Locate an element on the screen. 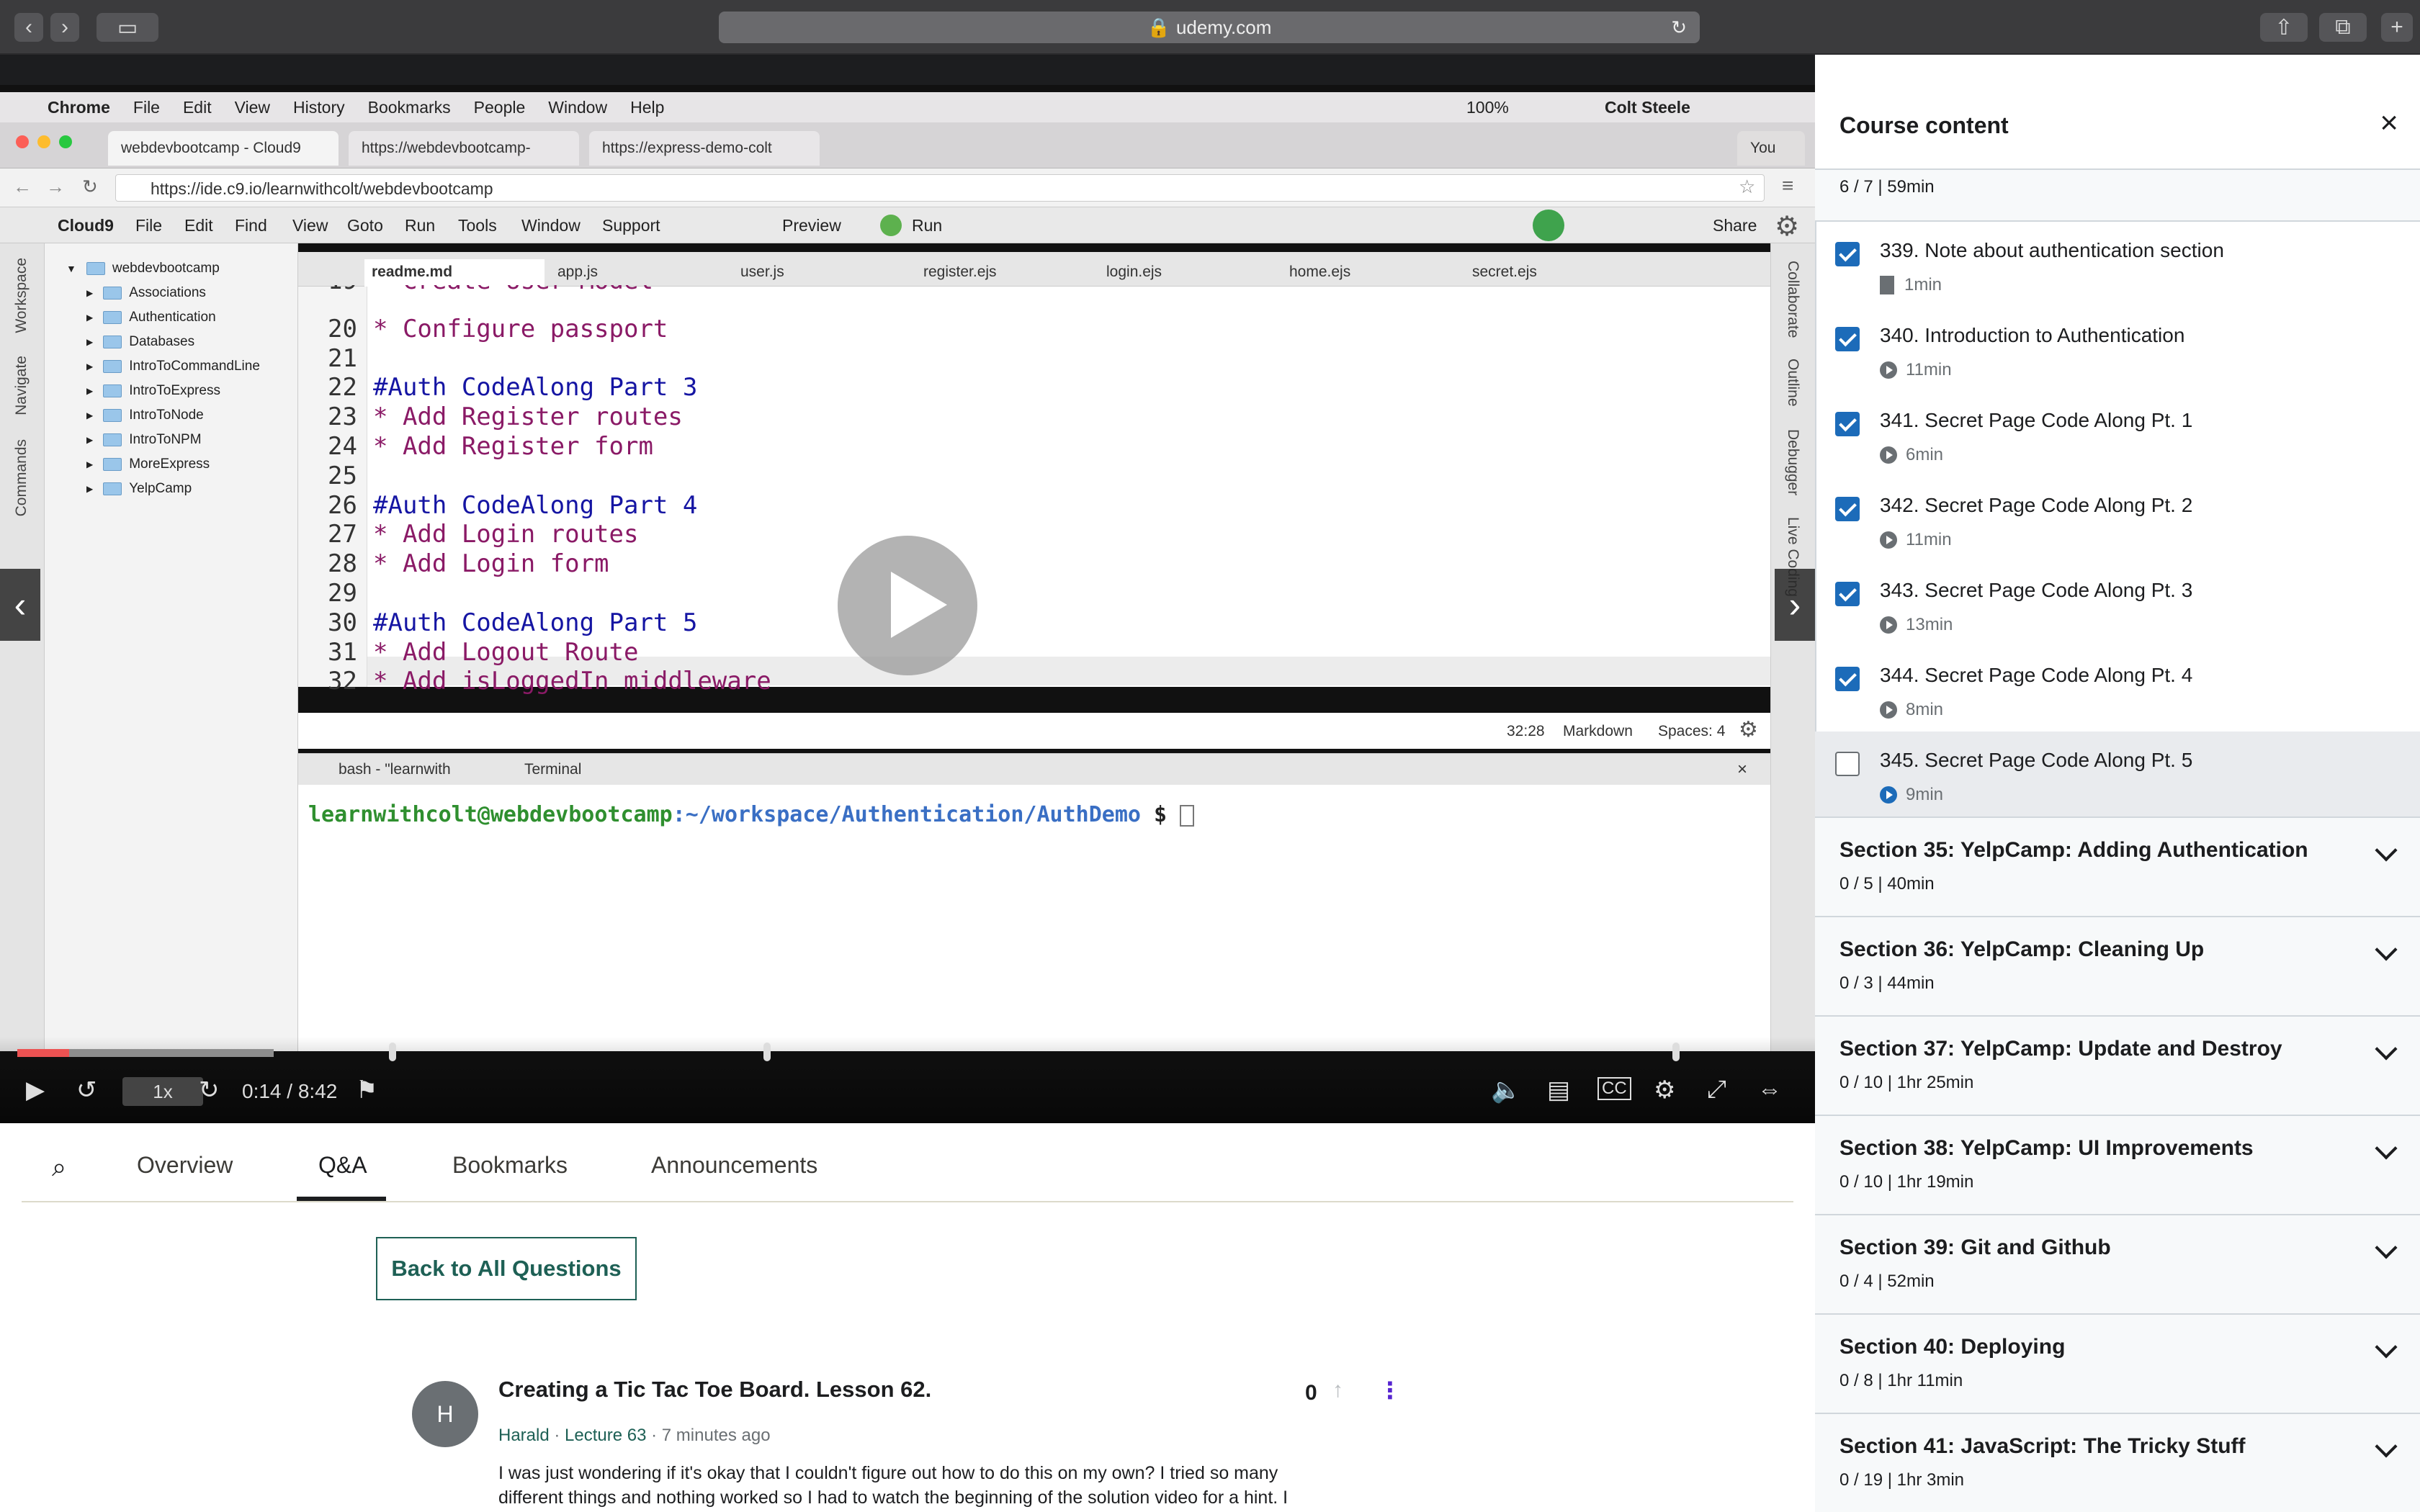 Image resolution: width=2420 pixels, height=1512 pixels. browser-toolbar: ‹ › ▭ 🔒 udemy.com ↻ ⇧ ⧉ + is located at coordinates (1210, 27).